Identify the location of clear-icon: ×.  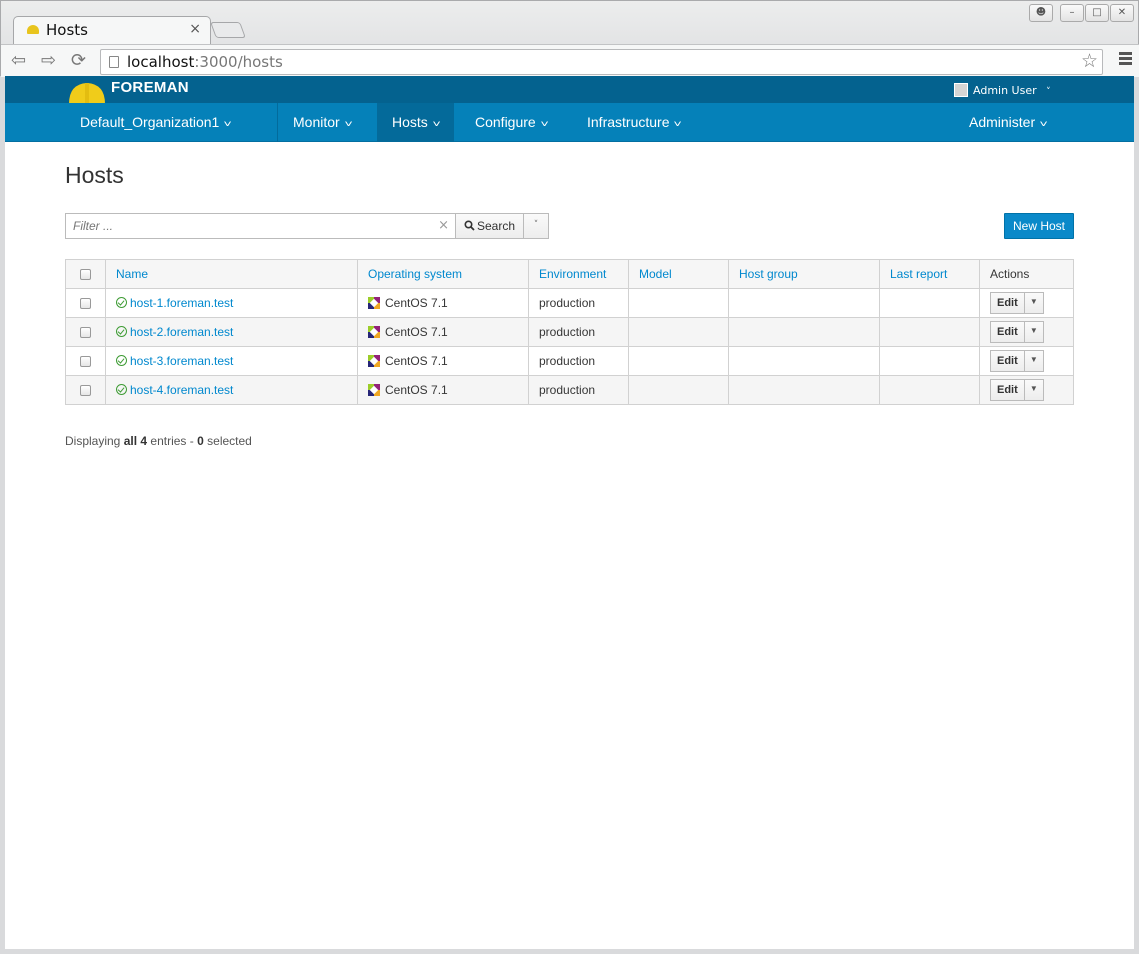
(443, 225).